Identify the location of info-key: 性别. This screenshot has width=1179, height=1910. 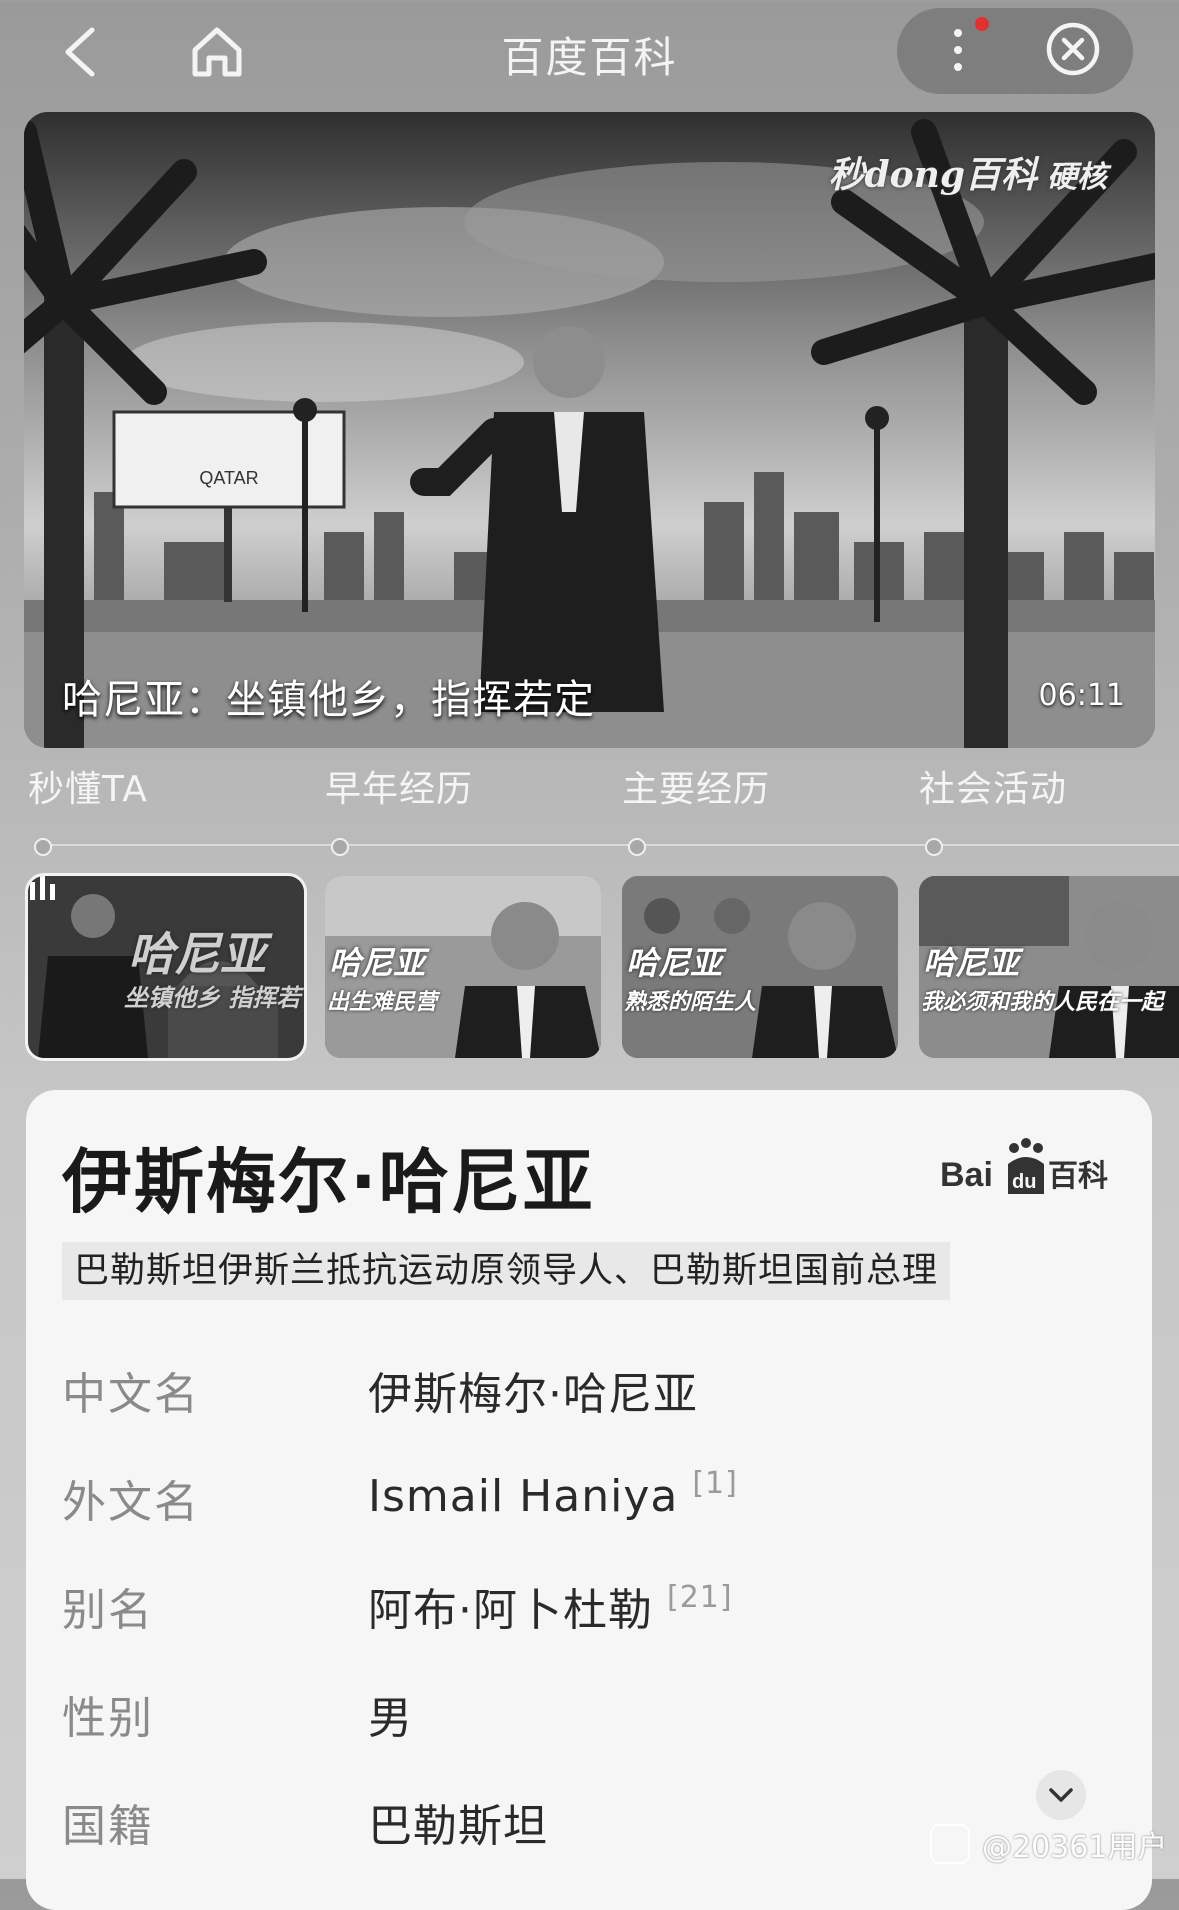
(108, 1718).